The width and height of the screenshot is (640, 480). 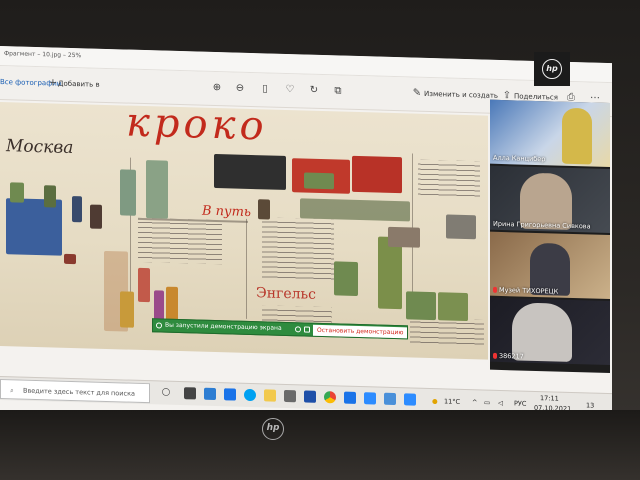 I want to click on drawn-wagon, so click(x=377, y=174).